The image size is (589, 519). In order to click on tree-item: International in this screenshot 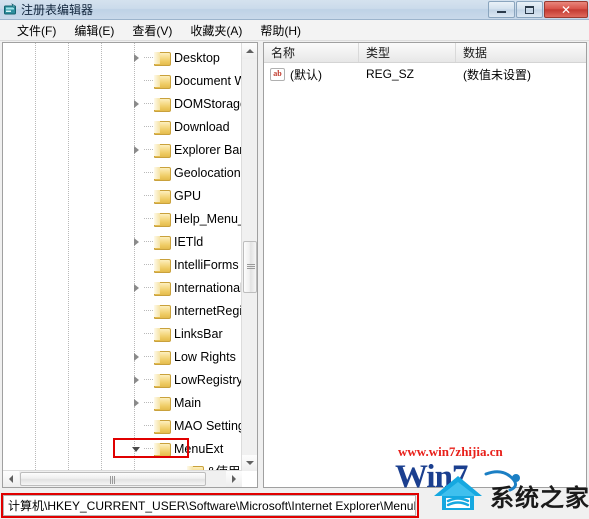, I will do `click(122, 287)`.